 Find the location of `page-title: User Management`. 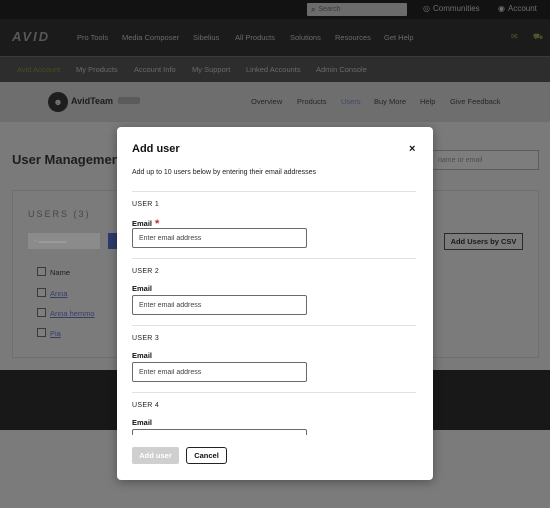

page-title: User Management is located at coordinates (68, 159).